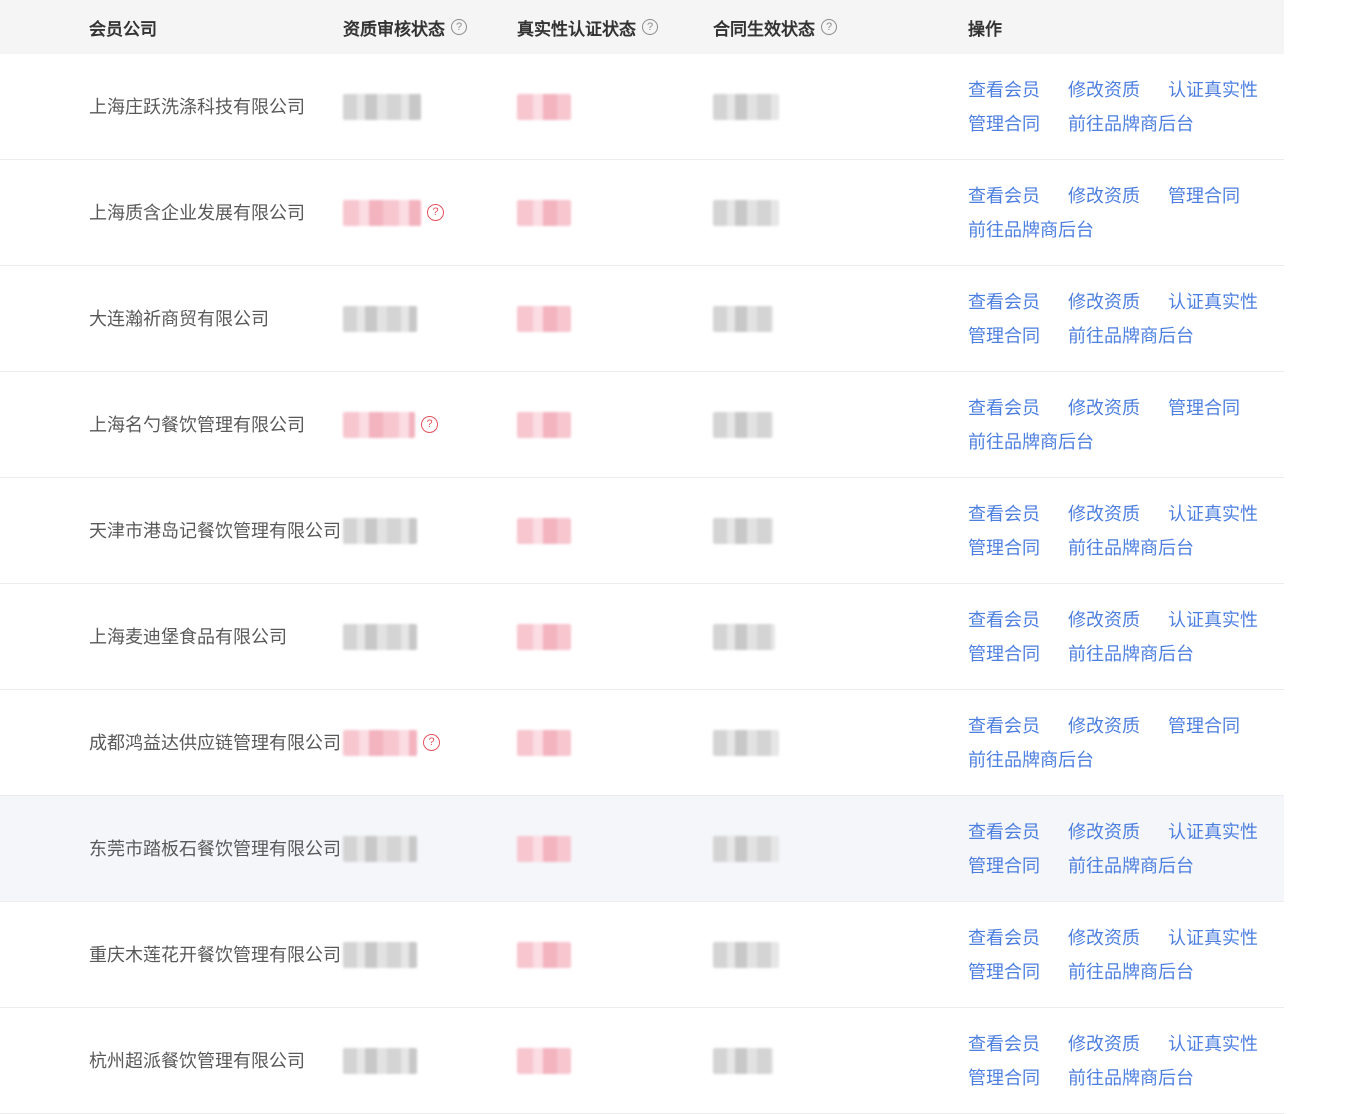 The height and width of the screenshot is (1114, 1346). Describe the element at coordinates (197, 106) in the screenshot. I see `company-name: 上海庄跃洗涤科技有限公司` at that location.